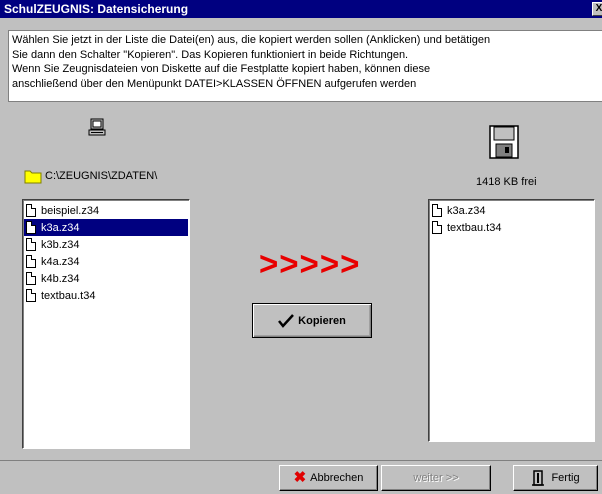  Describe the element at coordinates (60, 244) in the screenshot. I see `file-name: k3b.z34` at that location.